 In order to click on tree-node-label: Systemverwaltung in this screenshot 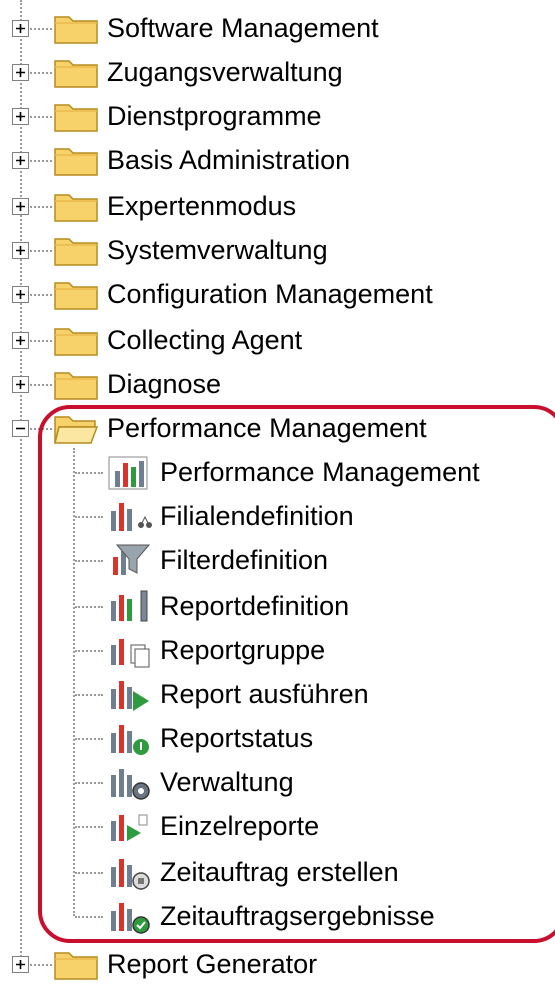, I will do `click(217, 250)`.